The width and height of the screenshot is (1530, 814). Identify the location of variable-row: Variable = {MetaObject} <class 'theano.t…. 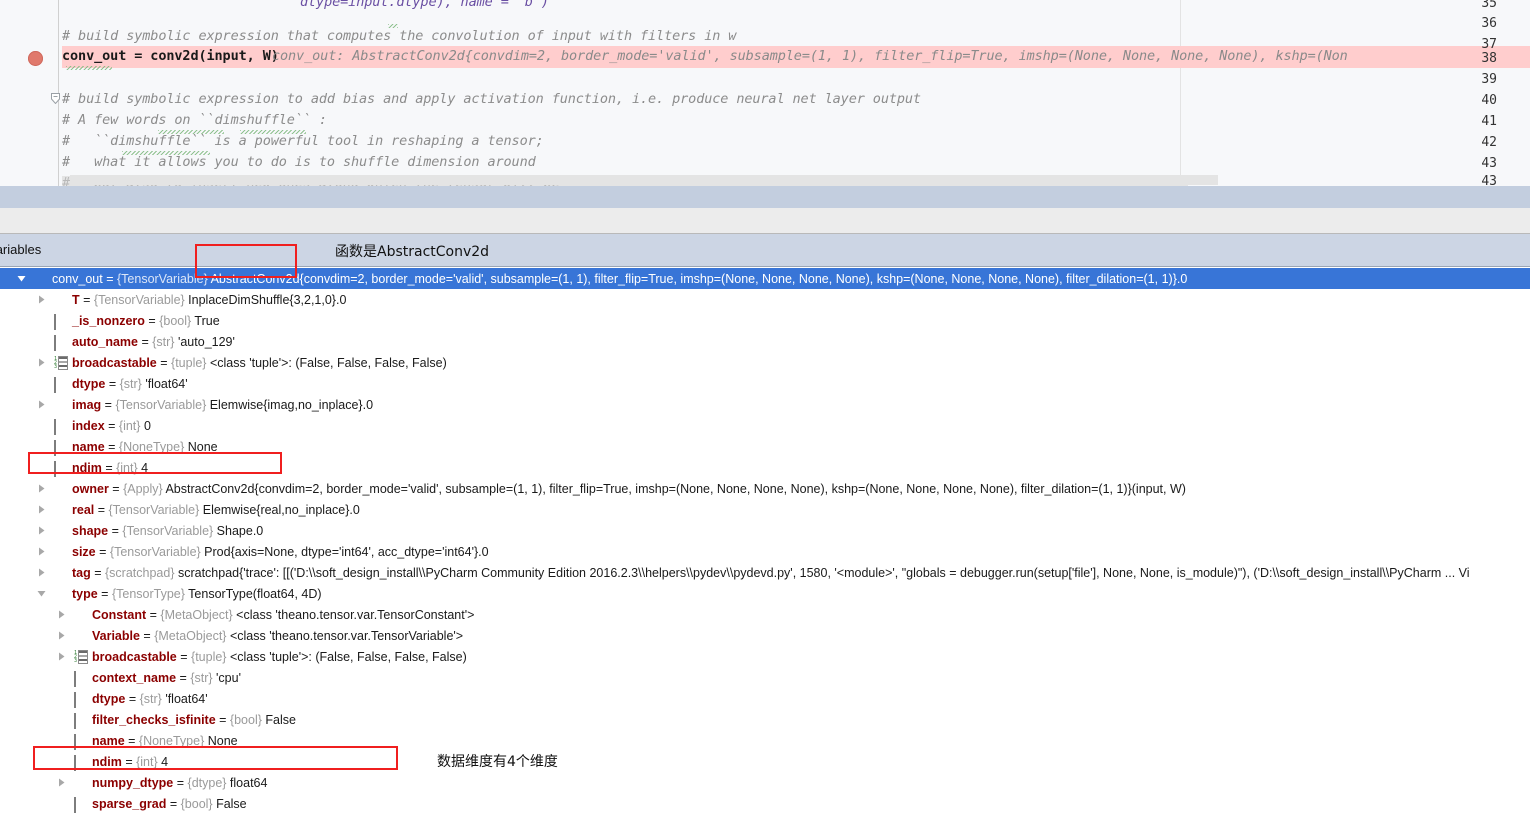
(765, 635).